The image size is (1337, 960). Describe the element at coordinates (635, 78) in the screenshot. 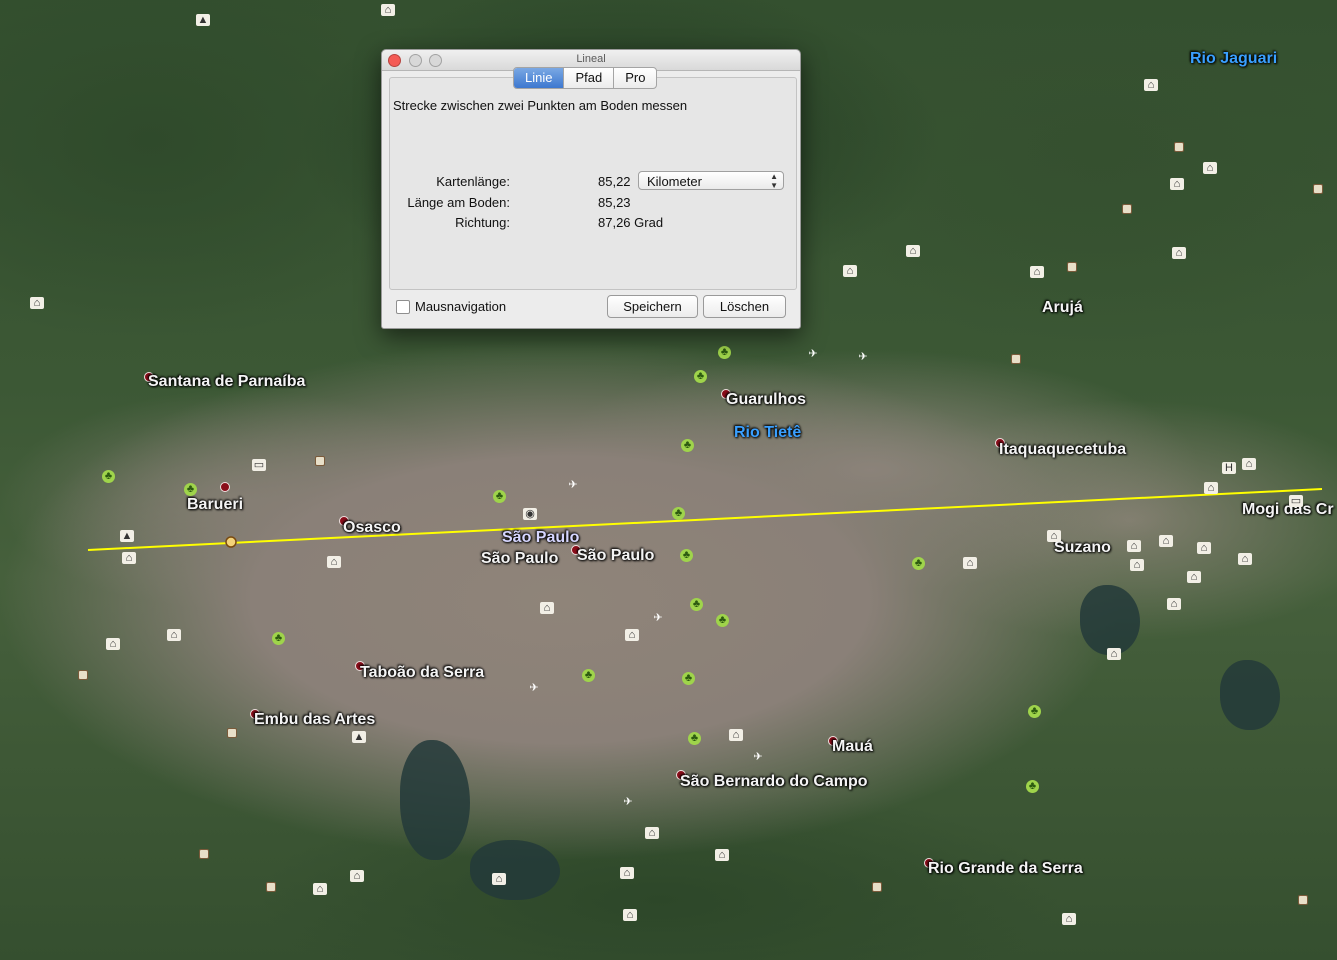

I see `tab-pro: Pro` at that location.